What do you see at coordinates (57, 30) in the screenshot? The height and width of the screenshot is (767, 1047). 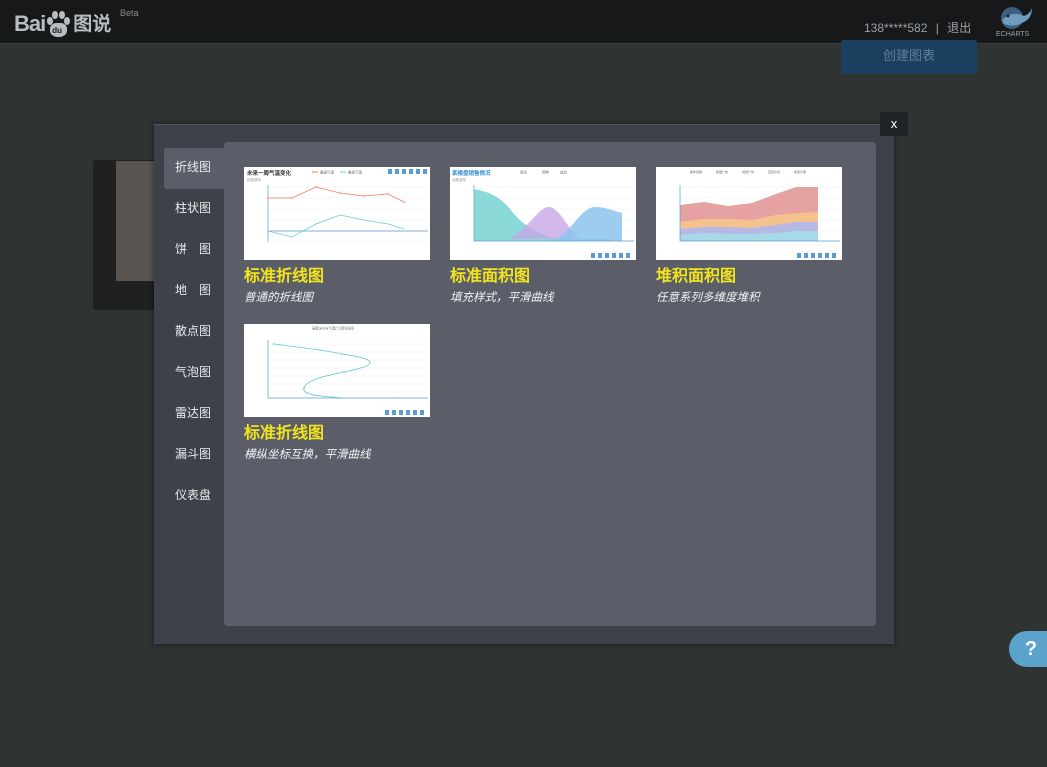 I see `logo-du-text: du` at bounding box center [57, 30].